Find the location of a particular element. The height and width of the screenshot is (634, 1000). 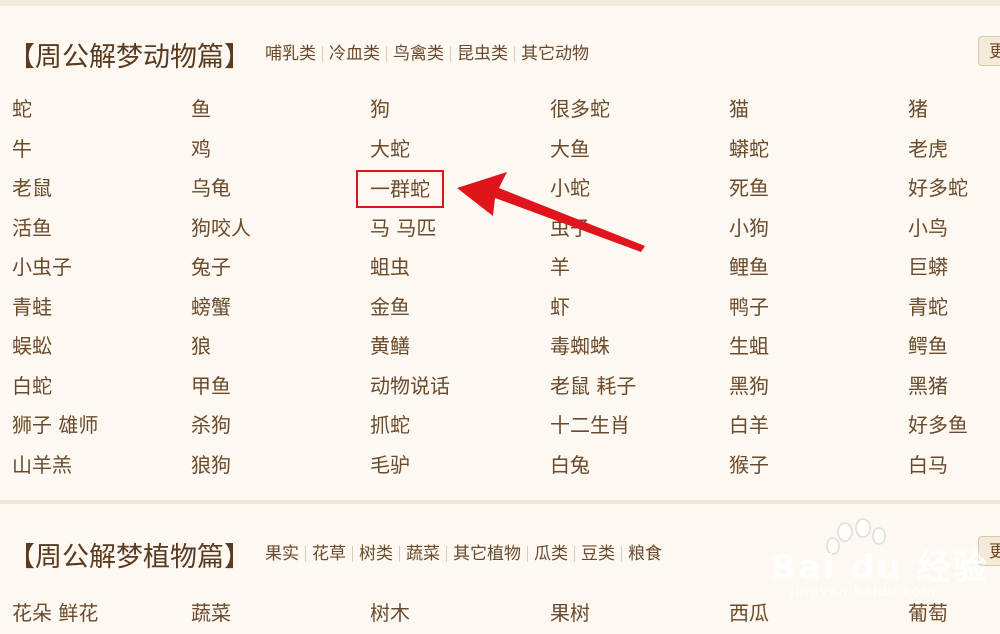

animal-item: 乌龟 is located at coordinates (280, 189).